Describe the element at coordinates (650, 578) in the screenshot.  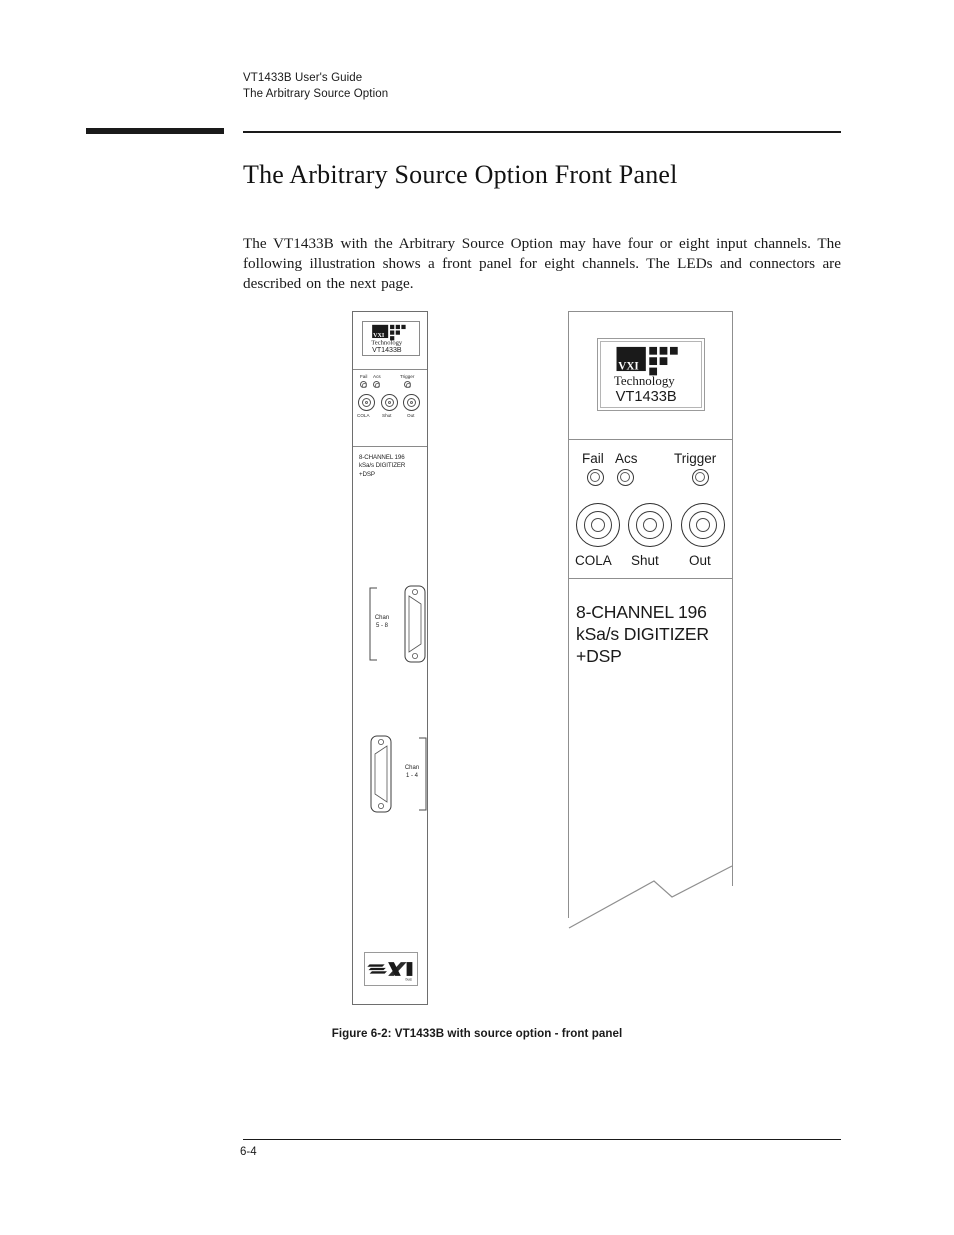
I see `detail-panel-divider-lower` at that location.